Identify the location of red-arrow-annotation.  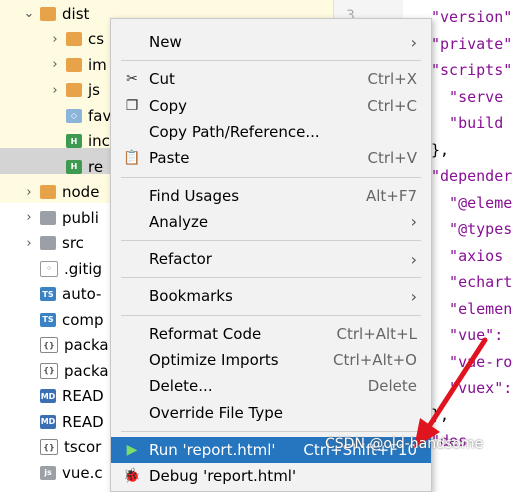
(451, 392).